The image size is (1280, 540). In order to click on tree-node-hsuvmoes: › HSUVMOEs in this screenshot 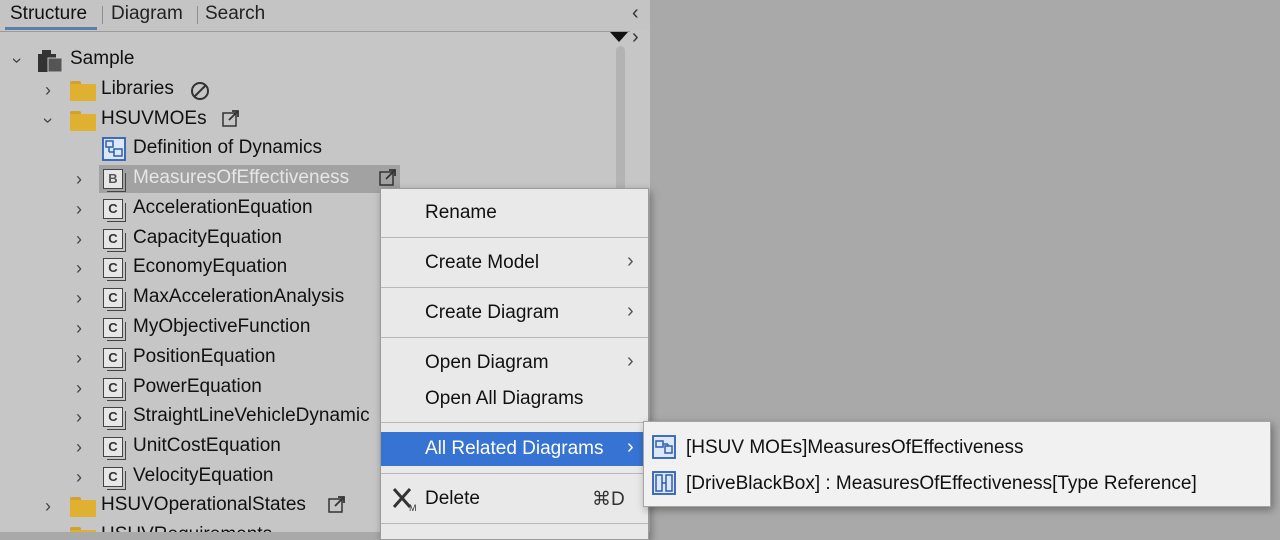, I will do `click(305, 120)`.